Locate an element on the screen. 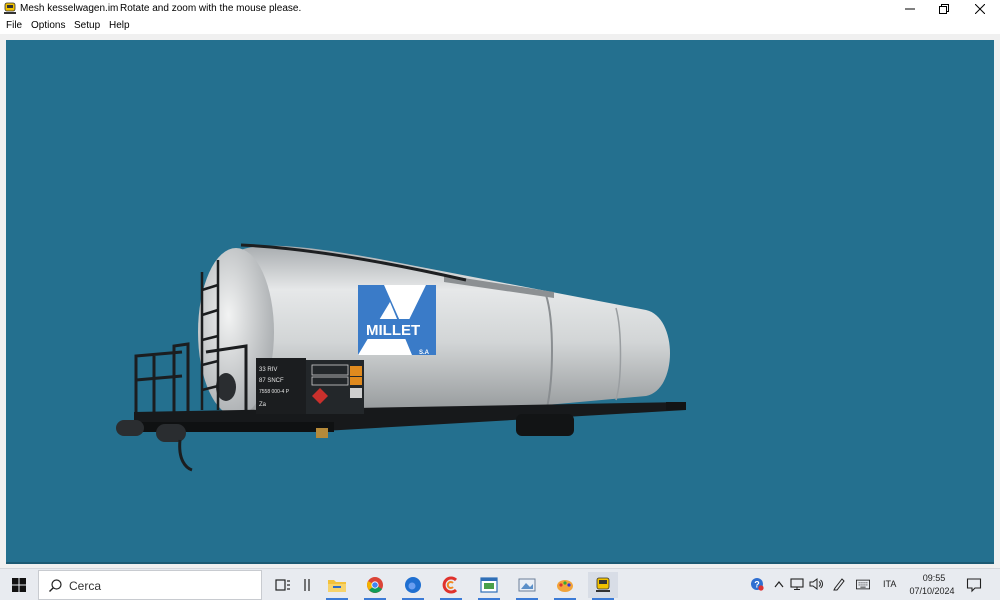 The image size is (1000, 601). menu-options: Options is located at coordinates (48, 25).